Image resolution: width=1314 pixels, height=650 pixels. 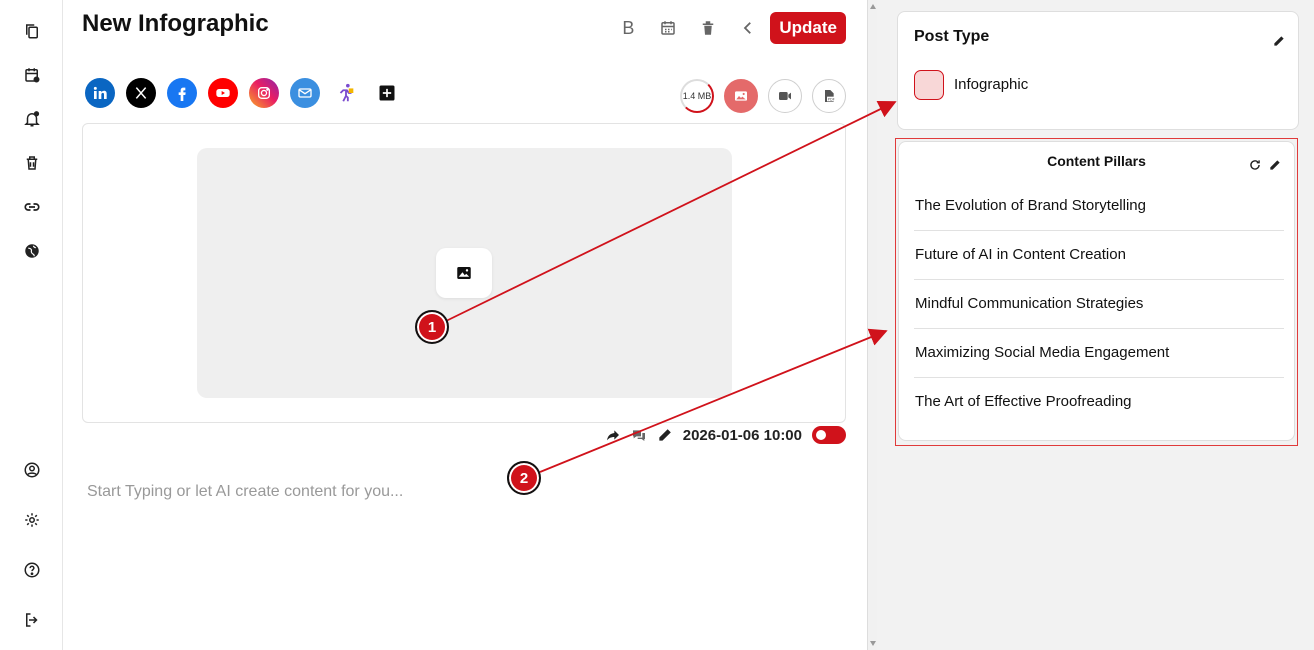 What do you see at coordinates (32, 570) in the screenshot?
I see `help-icon` at bounding box center [32, 570].